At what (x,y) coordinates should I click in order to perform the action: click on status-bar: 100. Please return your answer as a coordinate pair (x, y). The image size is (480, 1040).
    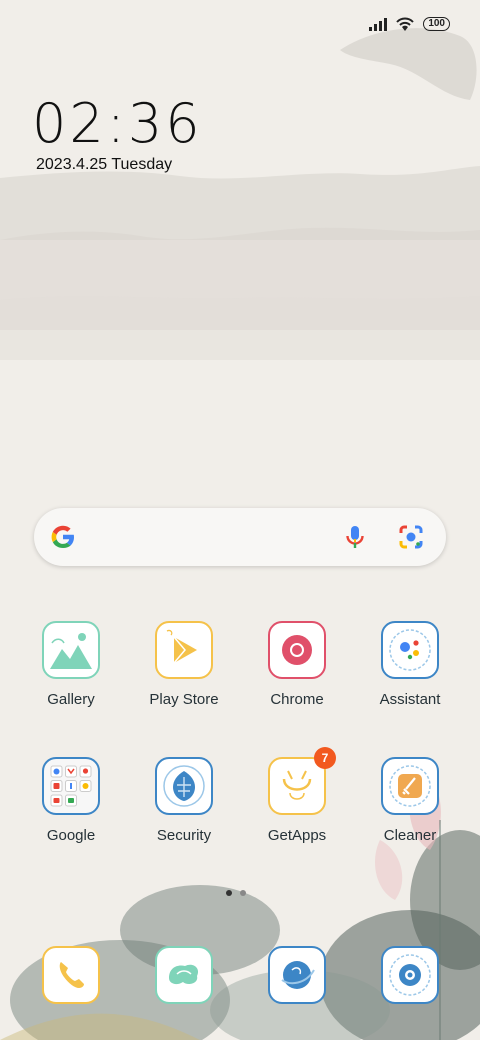
    Looking at the image, I should click on (409, 24).